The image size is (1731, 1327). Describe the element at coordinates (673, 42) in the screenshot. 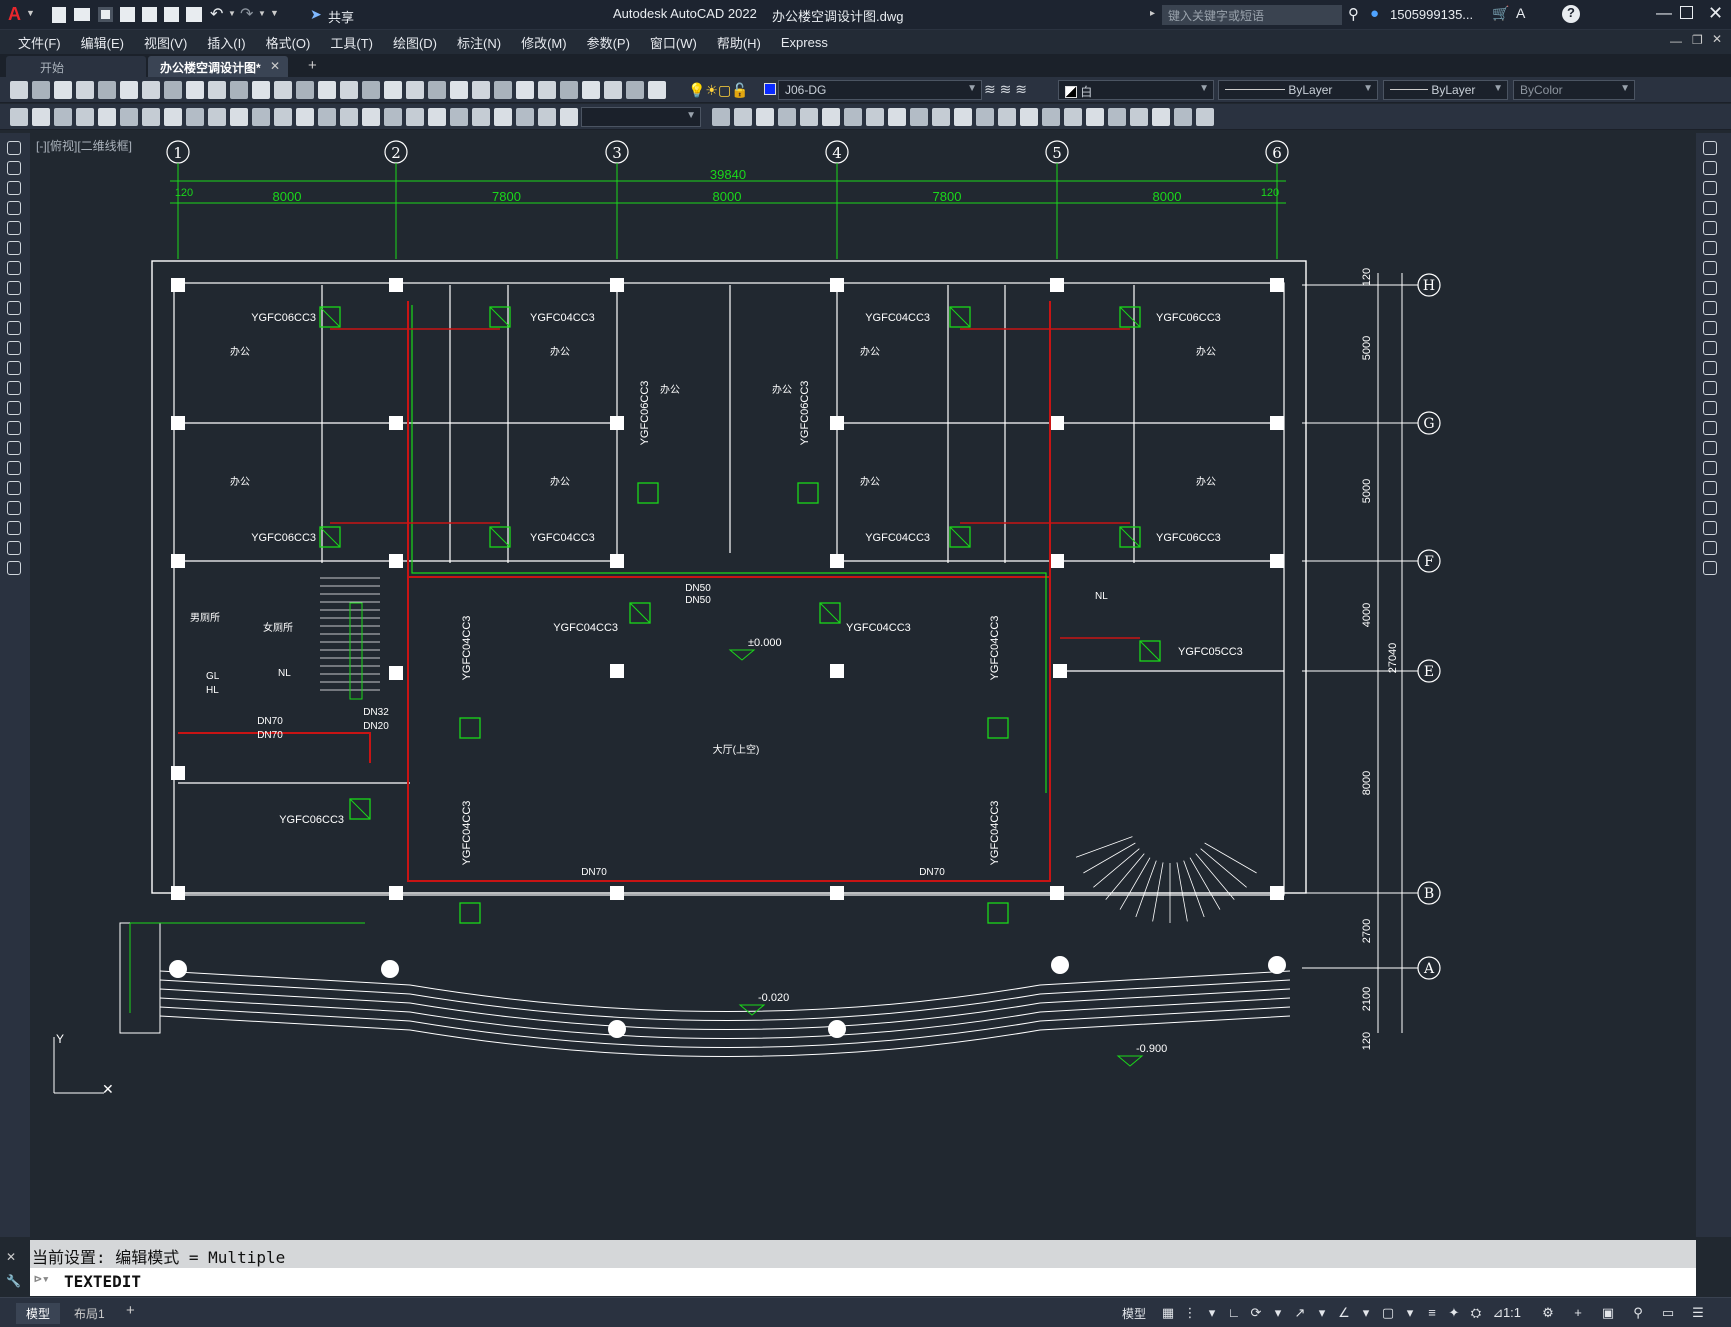

I see `menu-window: 窗口(W)` at that location.